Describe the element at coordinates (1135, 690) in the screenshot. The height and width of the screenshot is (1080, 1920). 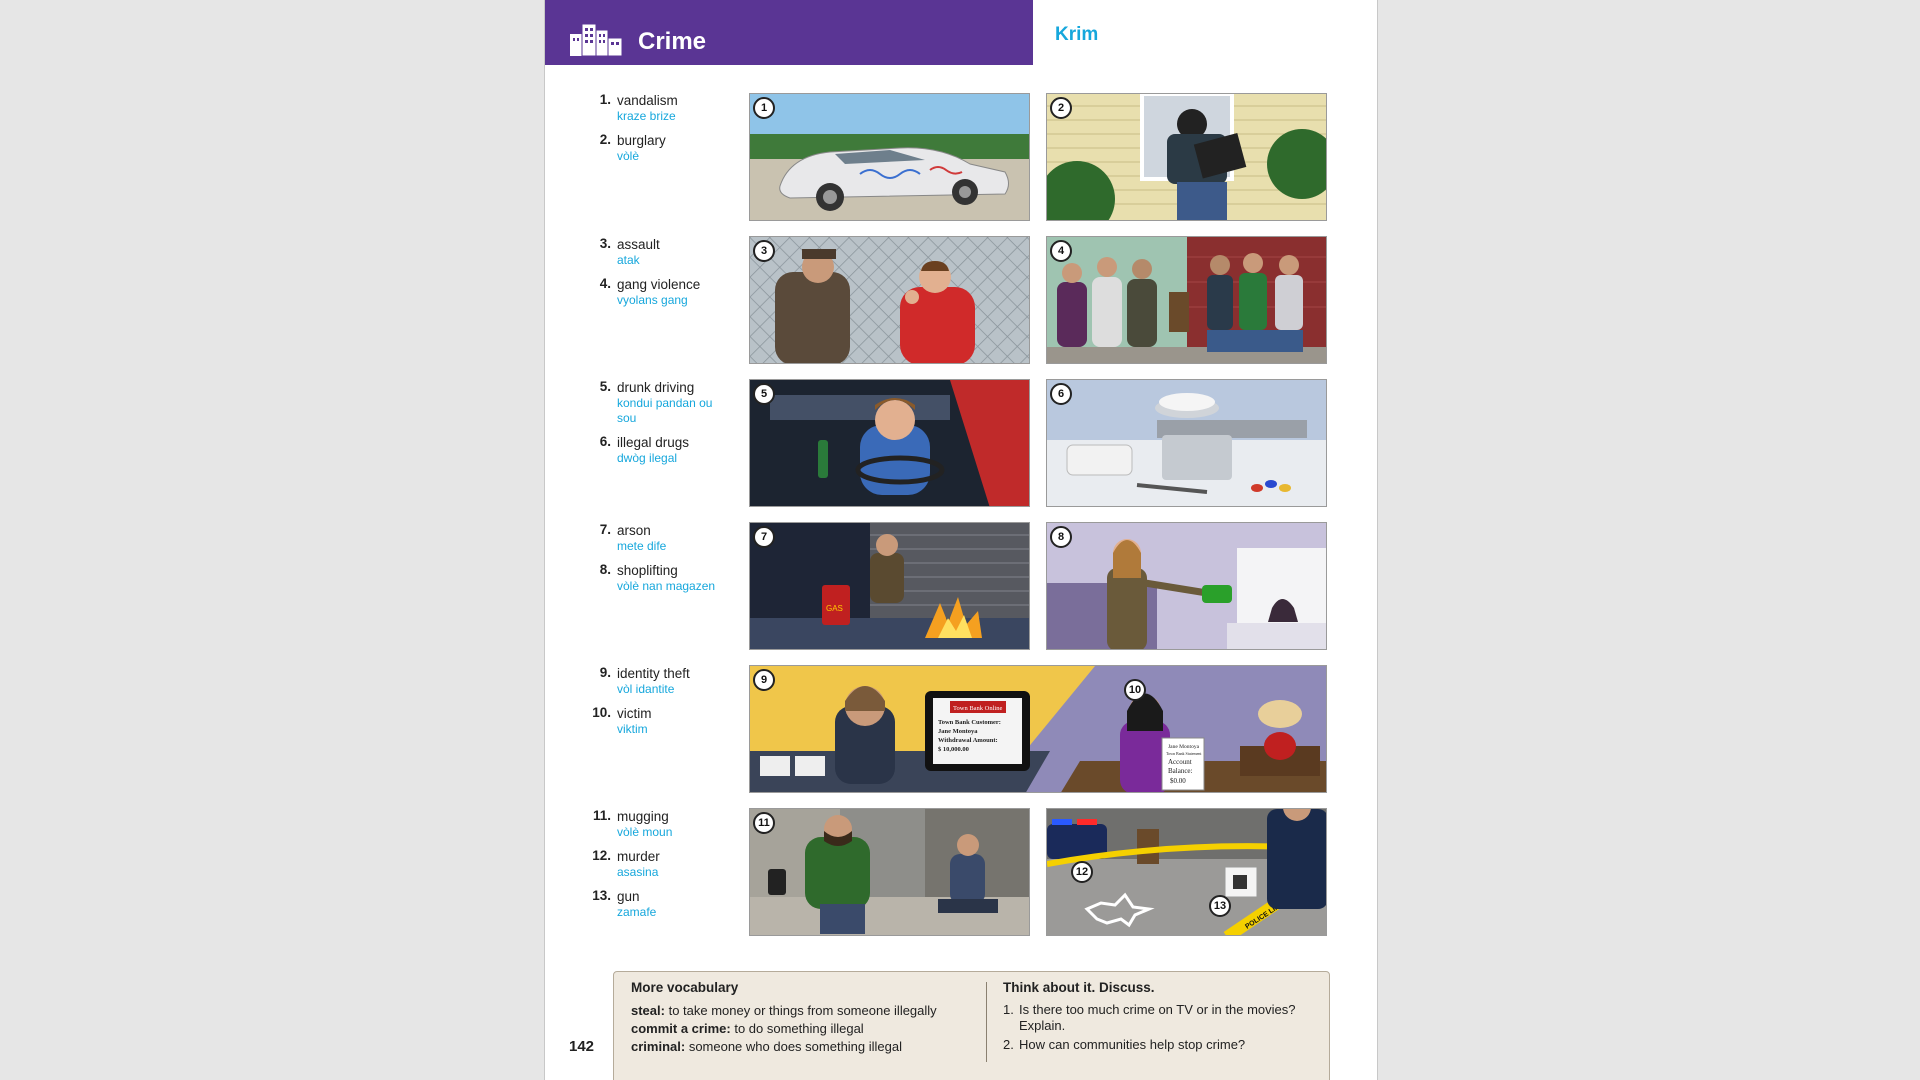
I see `picture-number-badge: 10` at that location.